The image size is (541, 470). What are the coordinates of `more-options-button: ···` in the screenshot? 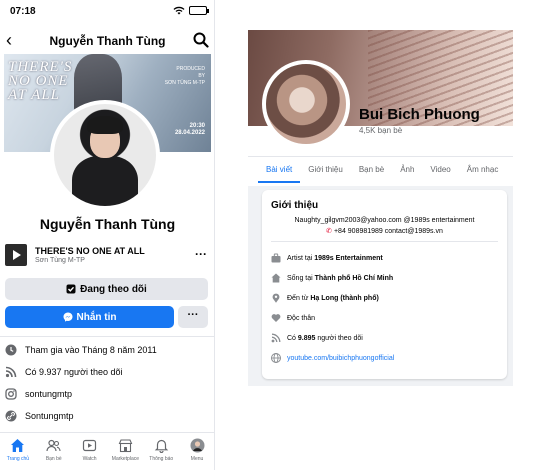 It's located at (193, 317).